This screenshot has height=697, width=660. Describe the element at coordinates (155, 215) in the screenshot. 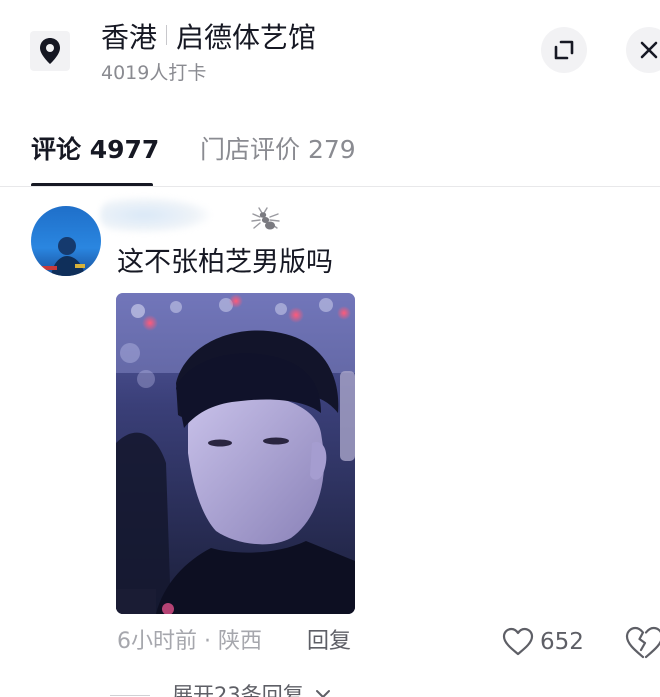

I see `username-blurred: 用户` at that location.